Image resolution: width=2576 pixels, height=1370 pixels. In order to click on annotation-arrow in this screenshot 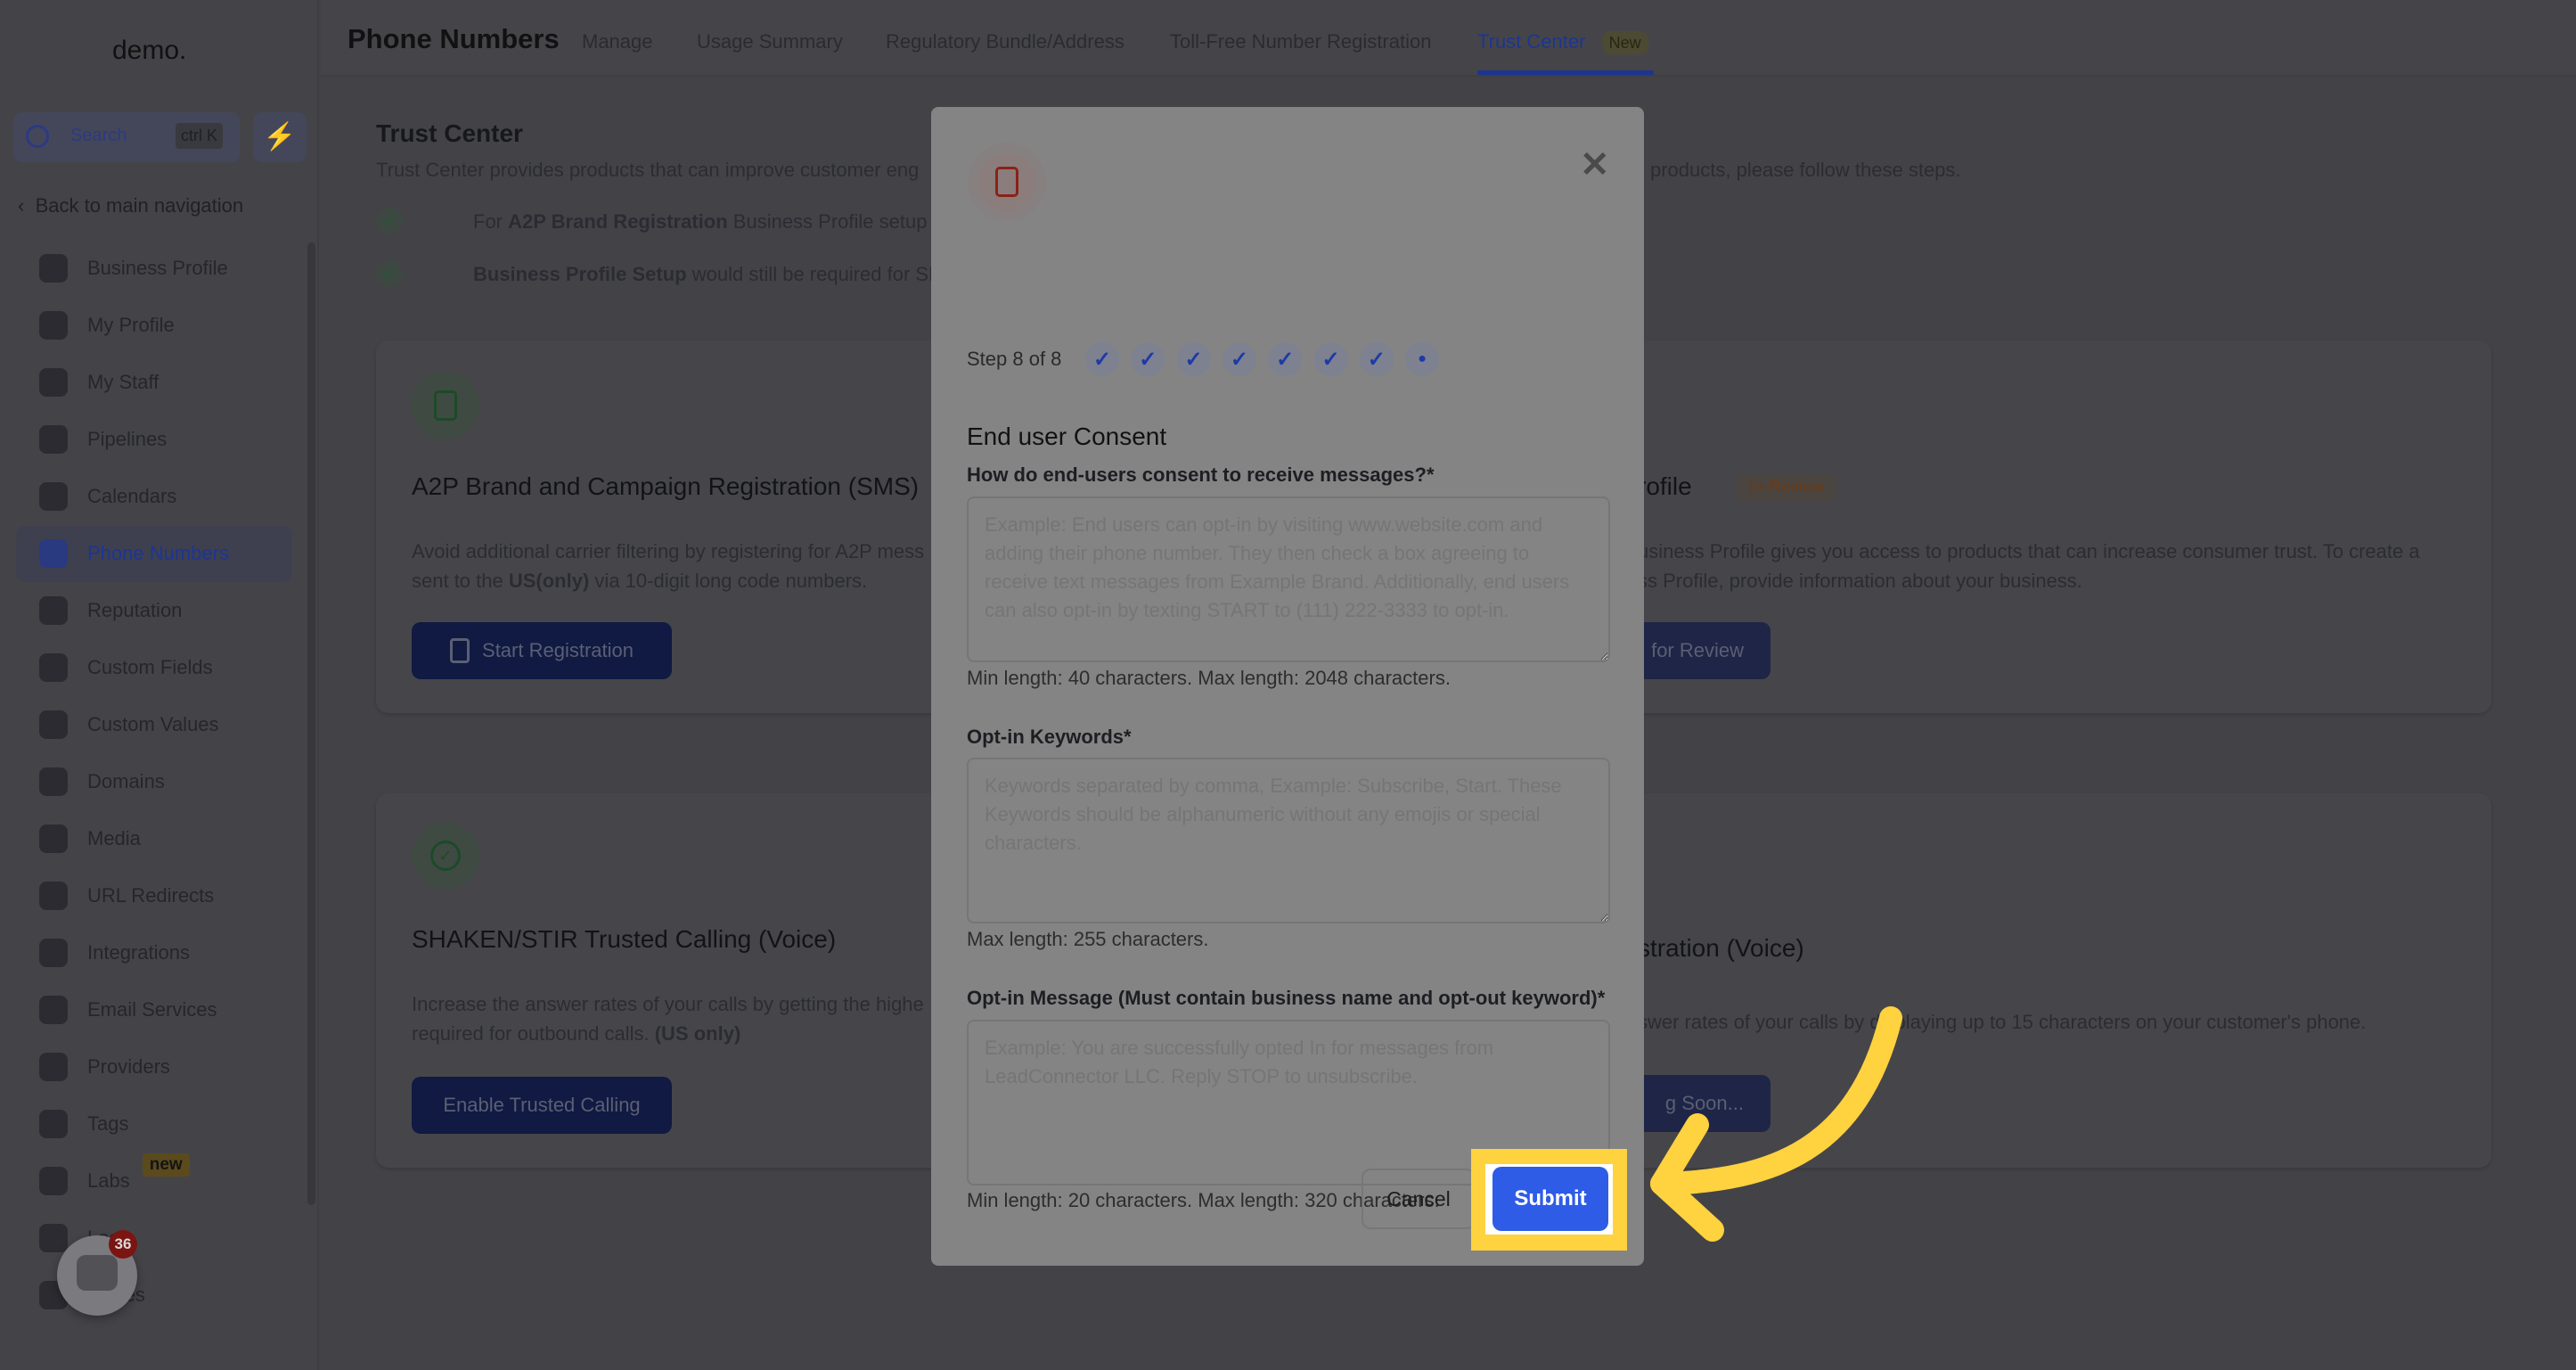, I will do `click(1776, 1124)`.